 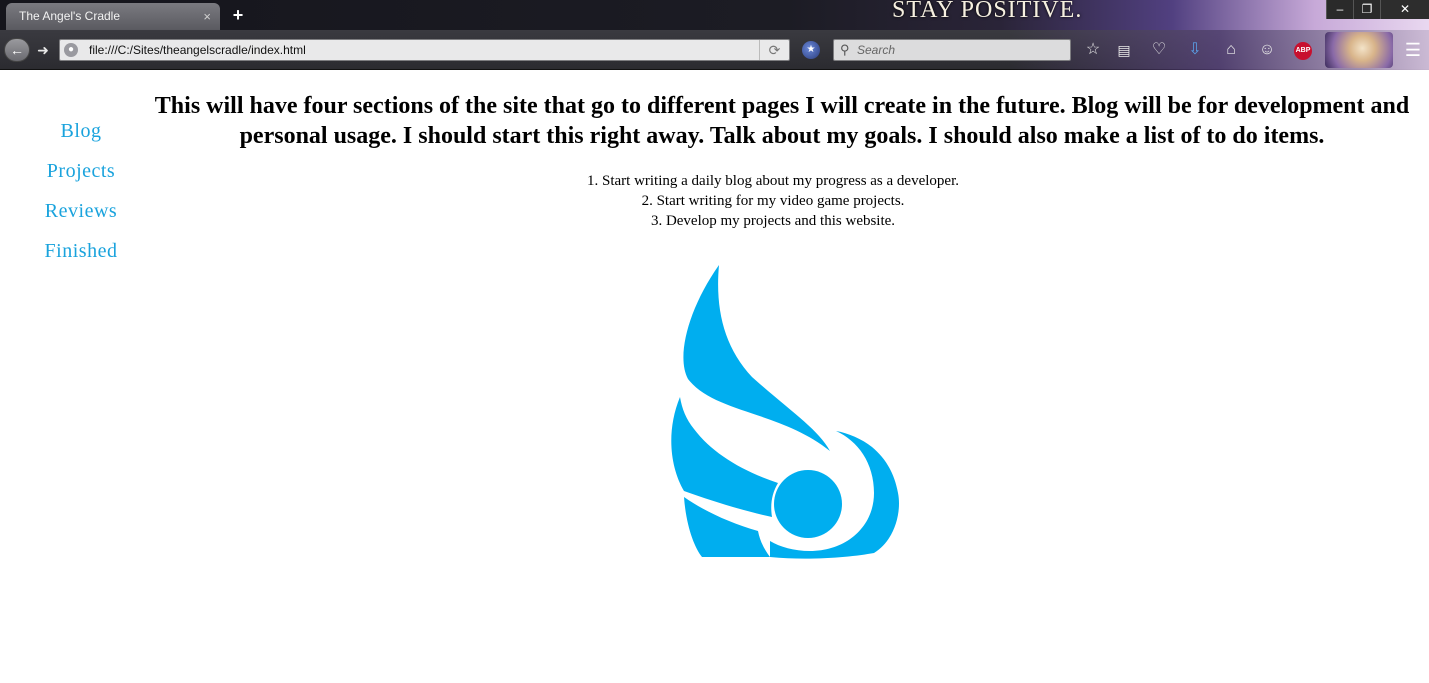 What do you see at coordinates (811, 50) in the screenshot?
I see `extension-icon: ★` at bounding box center [811, 50].